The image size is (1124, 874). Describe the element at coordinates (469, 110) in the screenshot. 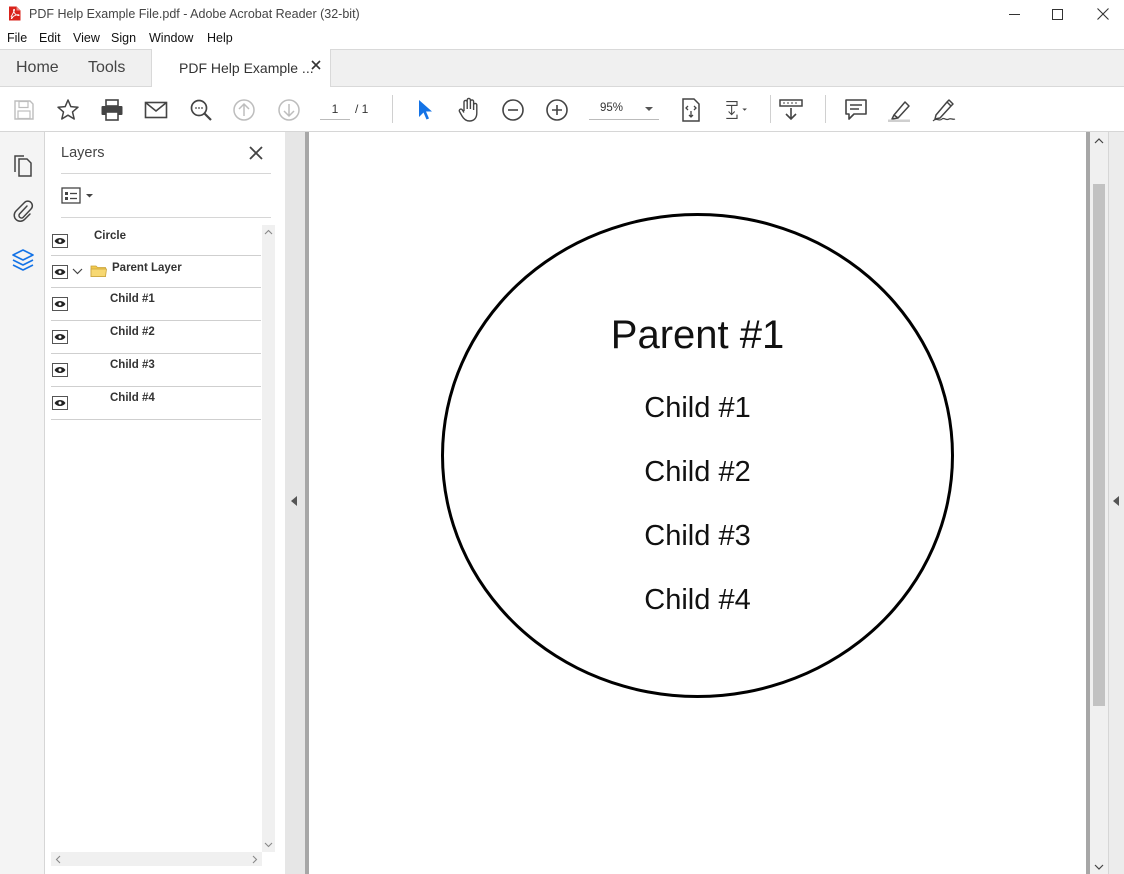

I see `hand-tool-button` at that location.